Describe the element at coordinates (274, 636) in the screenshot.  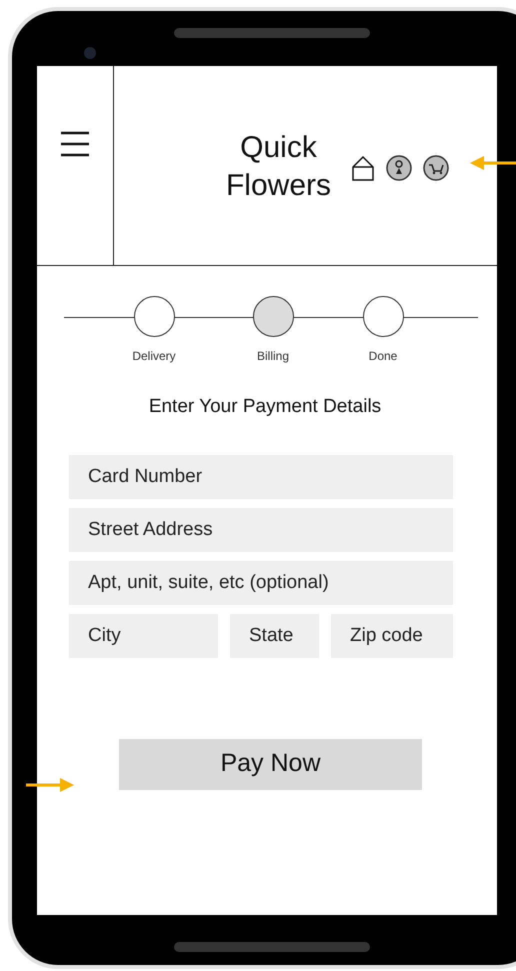
I see `input-field: State` at that location.